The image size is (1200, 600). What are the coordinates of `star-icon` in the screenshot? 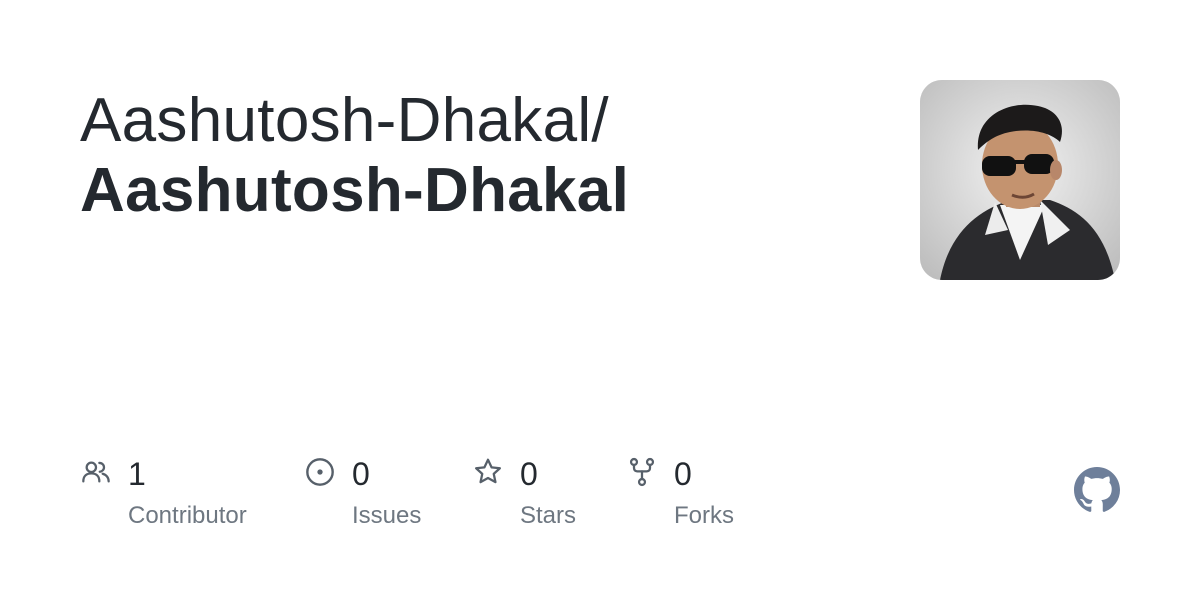 It's located at (488, 471).